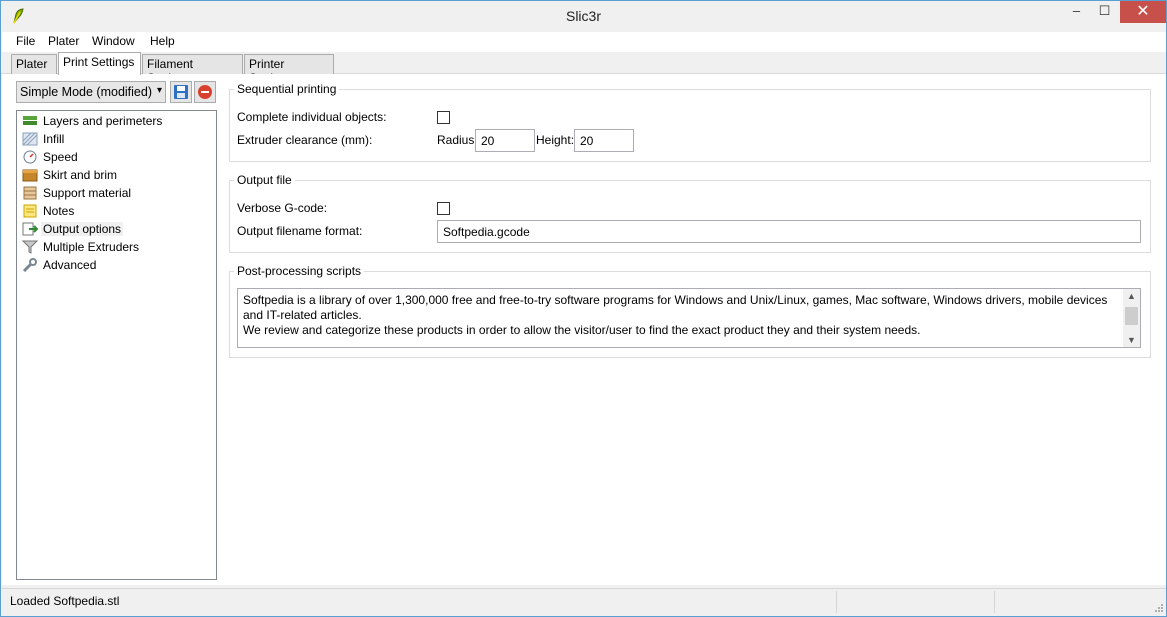 This screenshot has width=1167, height=617. Describe the element at coordinates (299, 271) in the screenshot. I see `post-processing-title: Post-processing scripts` at that location.